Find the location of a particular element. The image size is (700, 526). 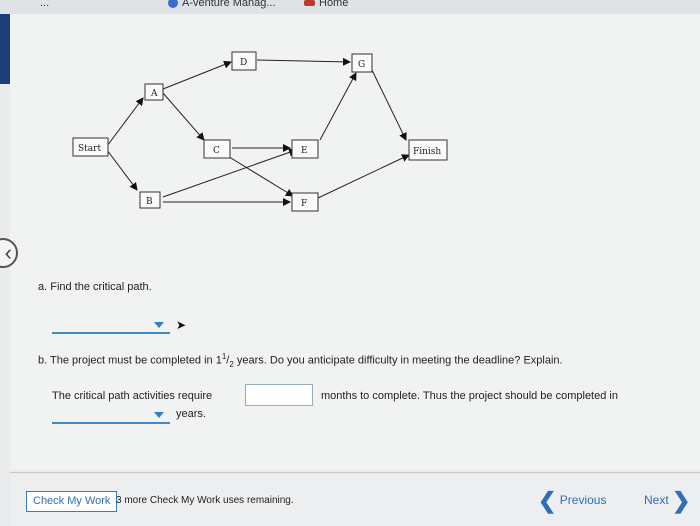

fraction-numerator: 1 is located at coordinates (224, 356).